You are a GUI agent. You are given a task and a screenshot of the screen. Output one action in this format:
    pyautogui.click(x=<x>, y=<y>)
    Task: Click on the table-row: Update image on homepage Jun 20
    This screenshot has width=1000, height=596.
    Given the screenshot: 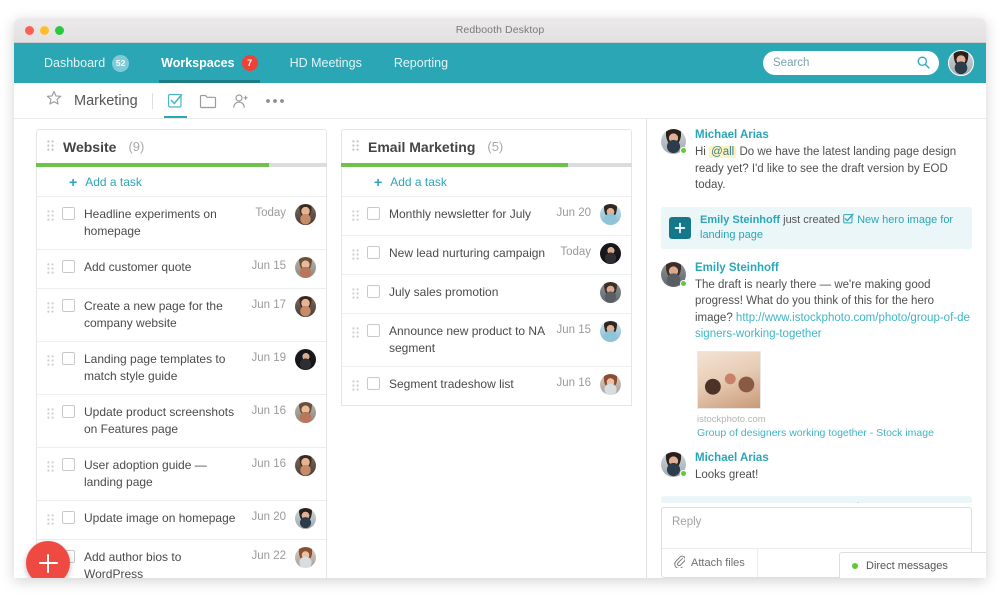 What is the action you would take?
    pyautogui.click(x=181, y=520)
    